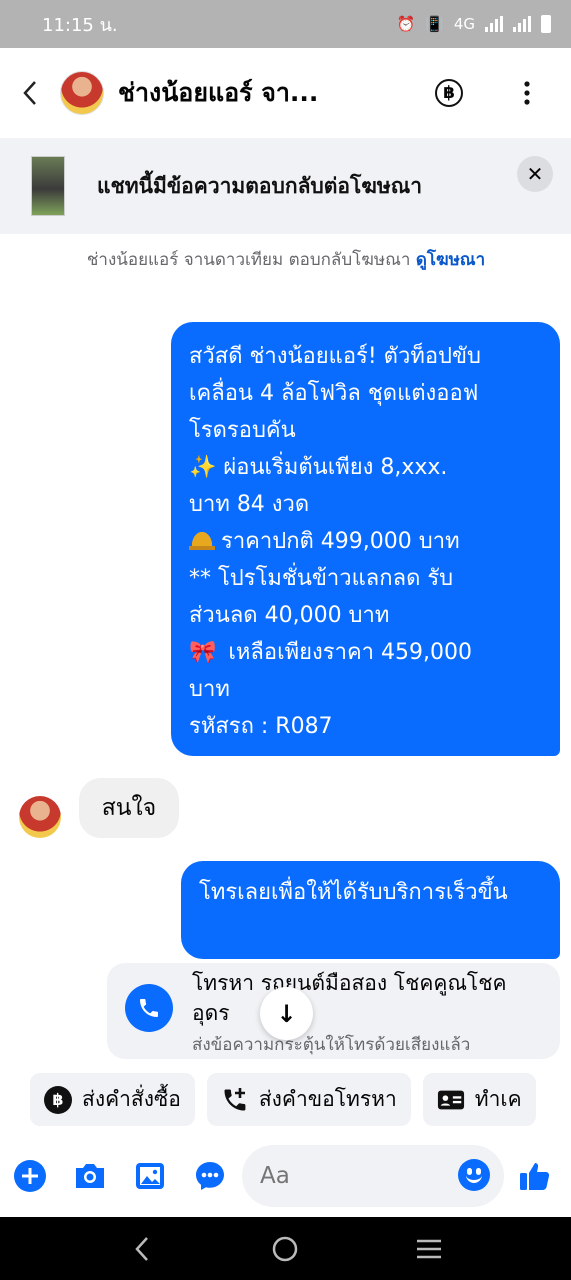  What do you see at coordinates (203, 652) in the screenshot?
I see `ribbon-icon: 🎀` at bounding box center [203, 652].